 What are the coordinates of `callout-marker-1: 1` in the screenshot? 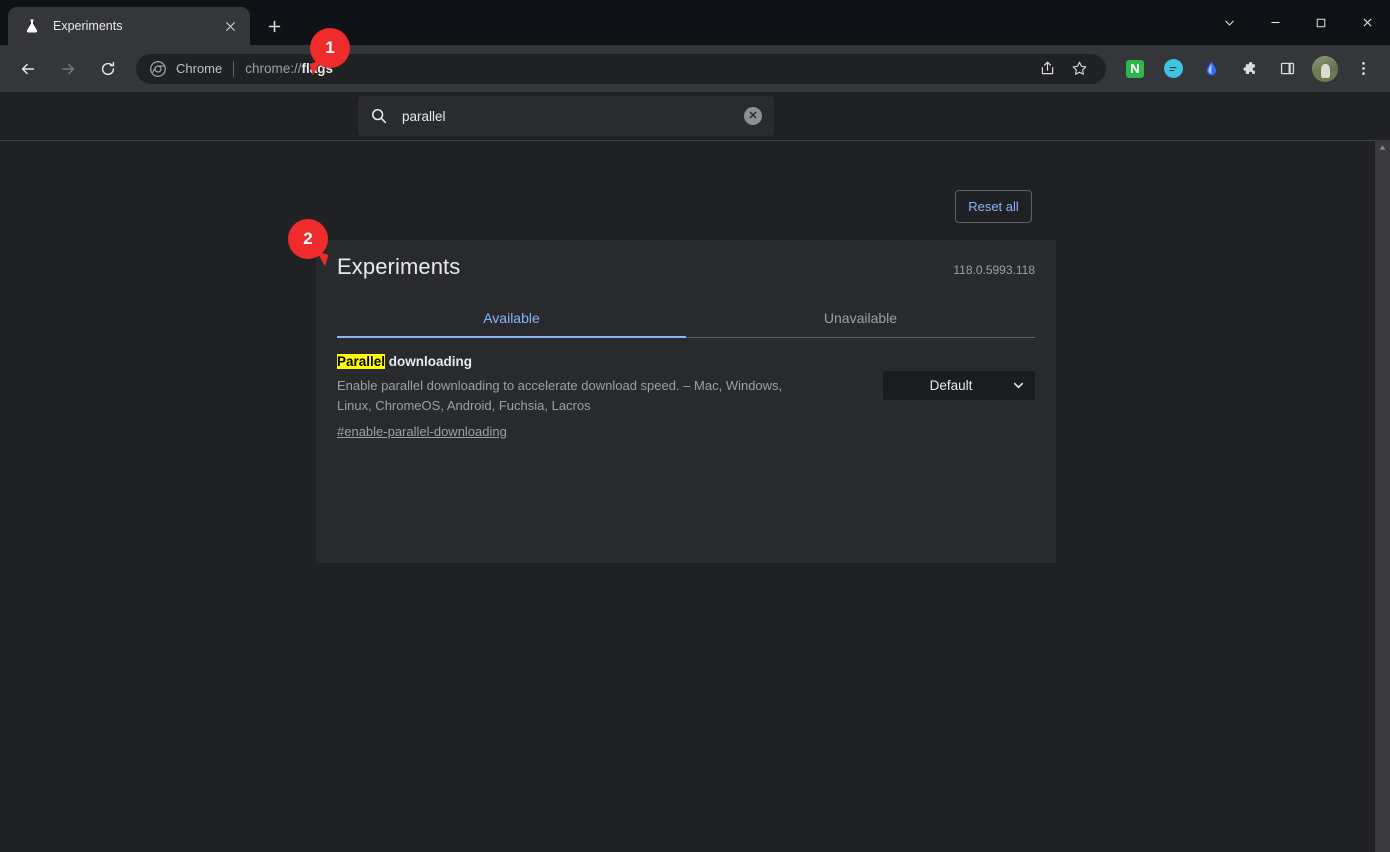 It's located at (330, 48).